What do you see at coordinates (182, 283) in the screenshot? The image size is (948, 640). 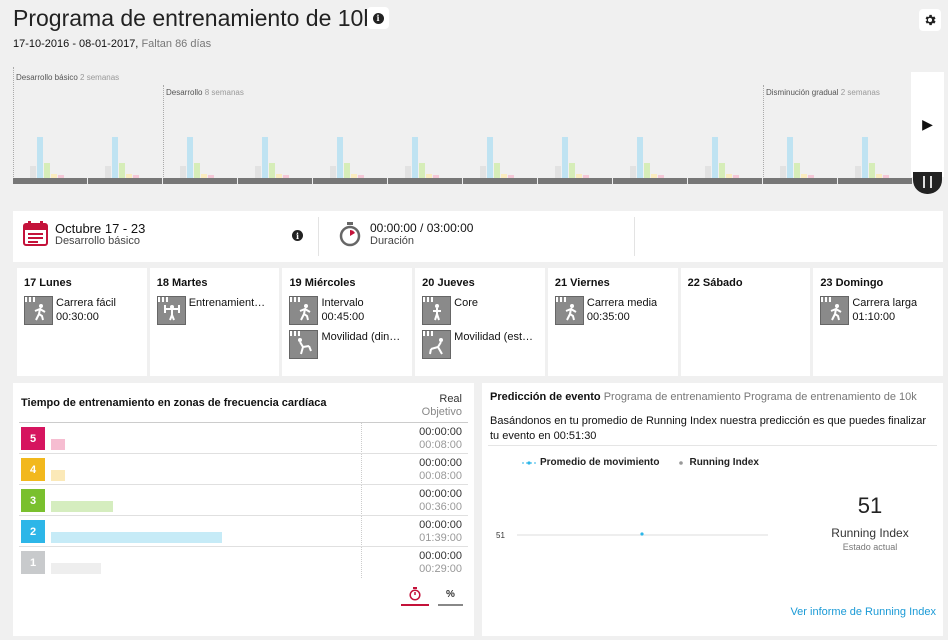 I see `day-name: 18 Martes` at bounding box center [182, 283].